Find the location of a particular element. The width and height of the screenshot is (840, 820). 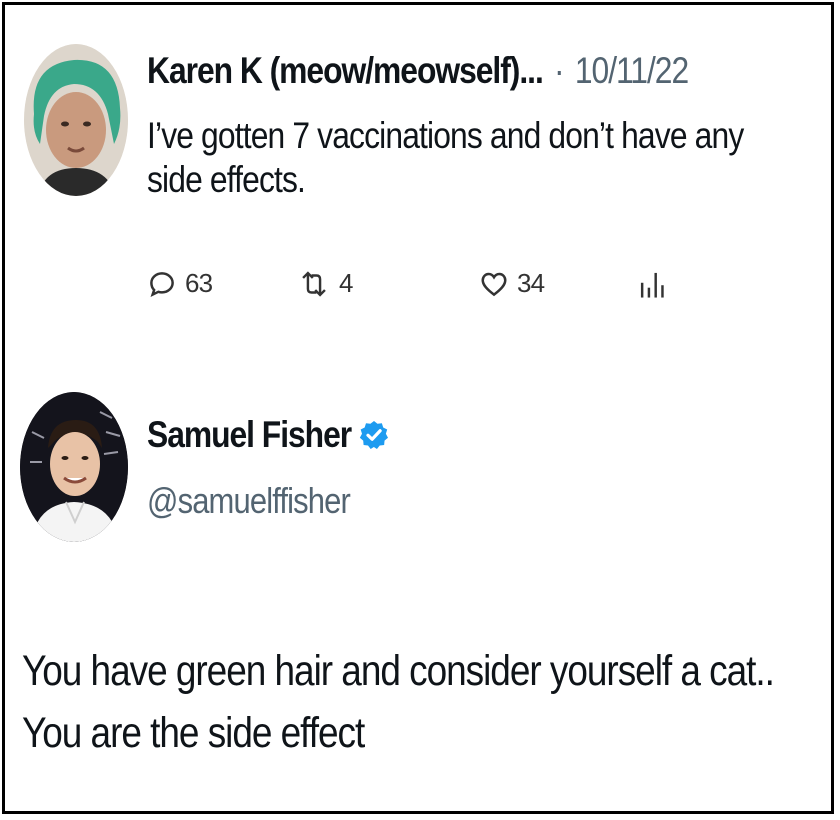

views-chart-icon is located at coordinates (652, 285).